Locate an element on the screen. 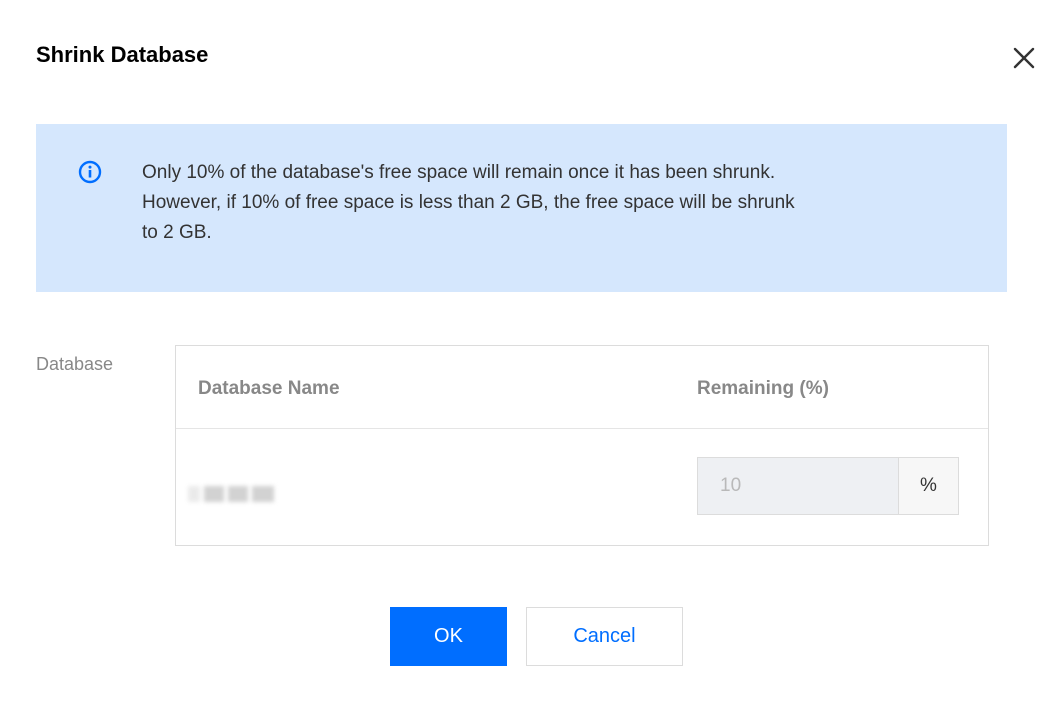 This screenshot has width=1054, height=704. table-header: Database Name Remaining (%) is located at coordinates (582, 387).